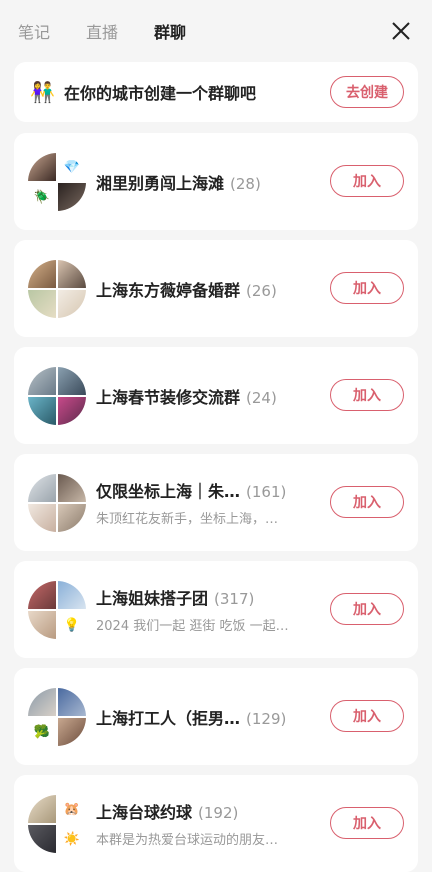 The width and height of the screenshot is (432, 872). I want to click on create-button: 去创建, so click(367, 92).